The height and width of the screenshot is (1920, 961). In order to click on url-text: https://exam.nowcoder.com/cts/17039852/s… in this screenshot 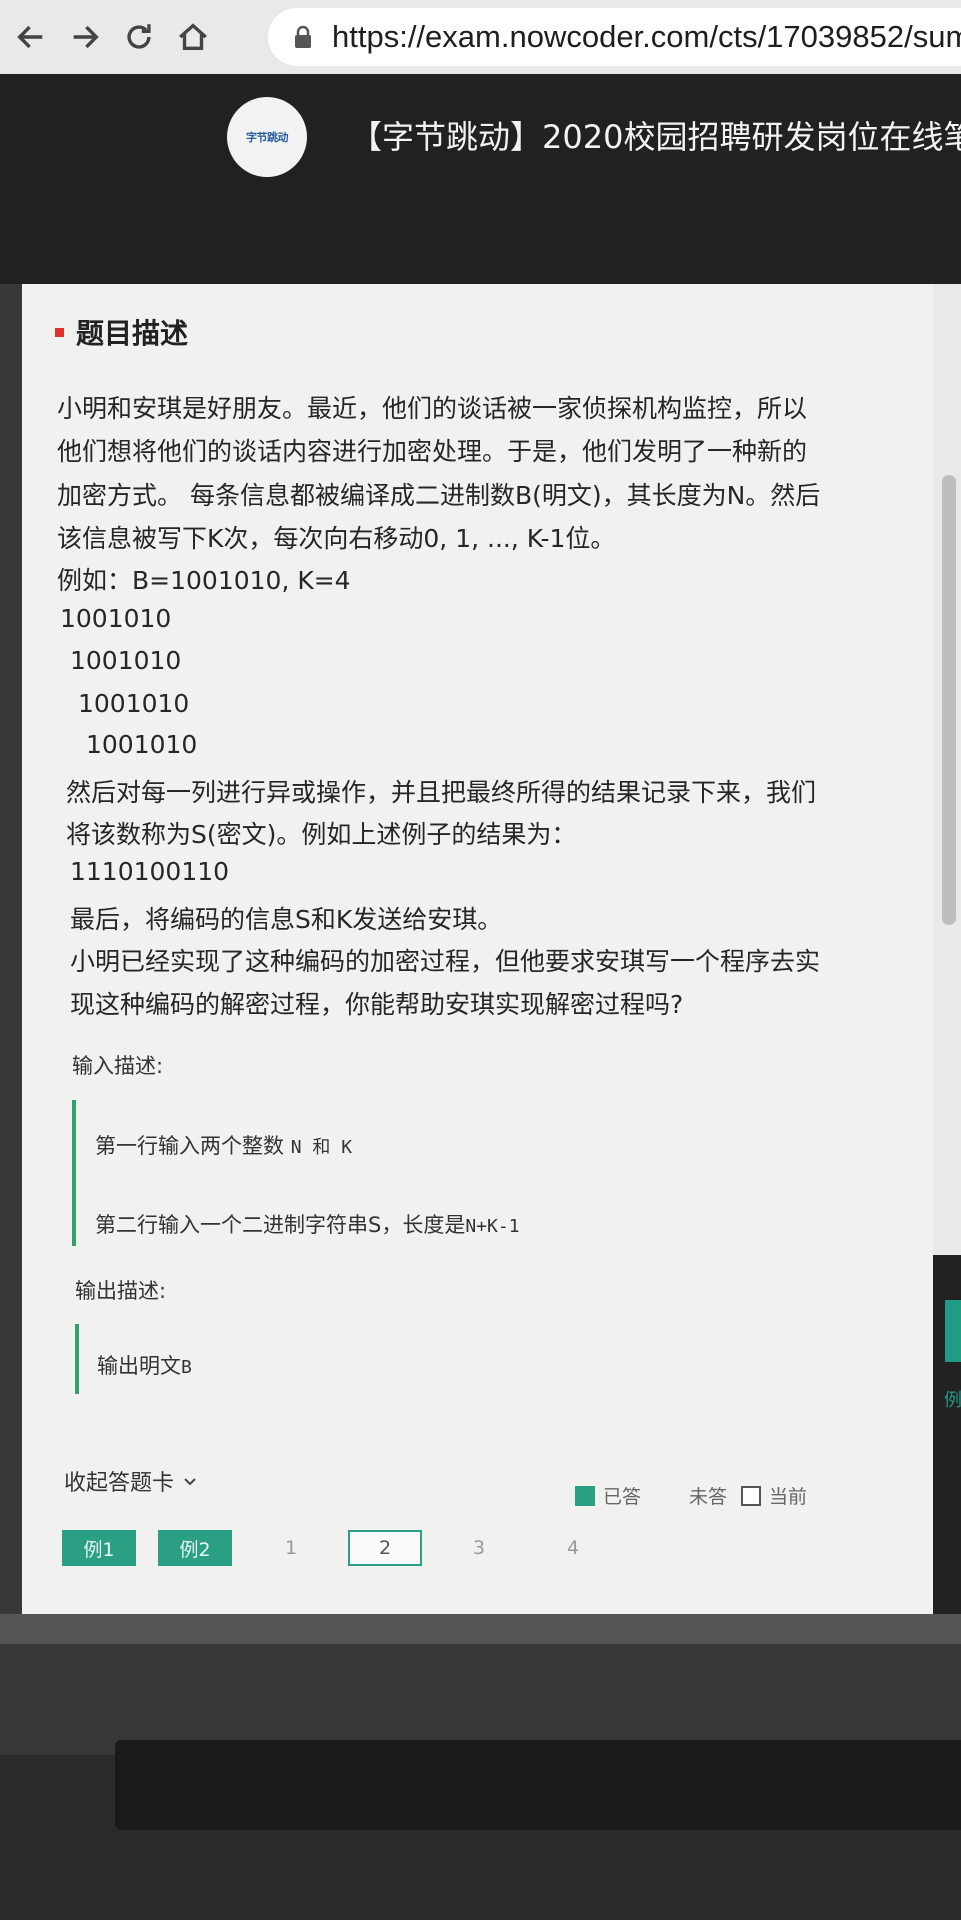, I will do `click(646, 36)`.